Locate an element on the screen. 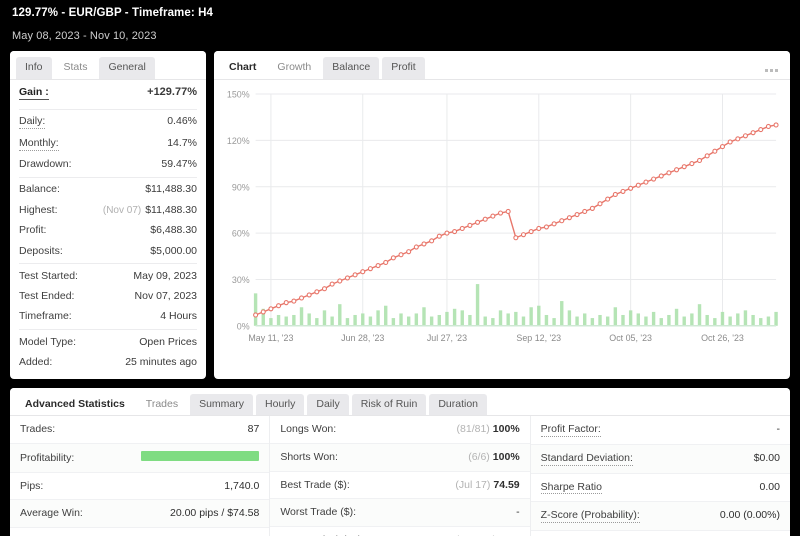  statistics-row-number: 0.00 is located at coordinates (769, 486).